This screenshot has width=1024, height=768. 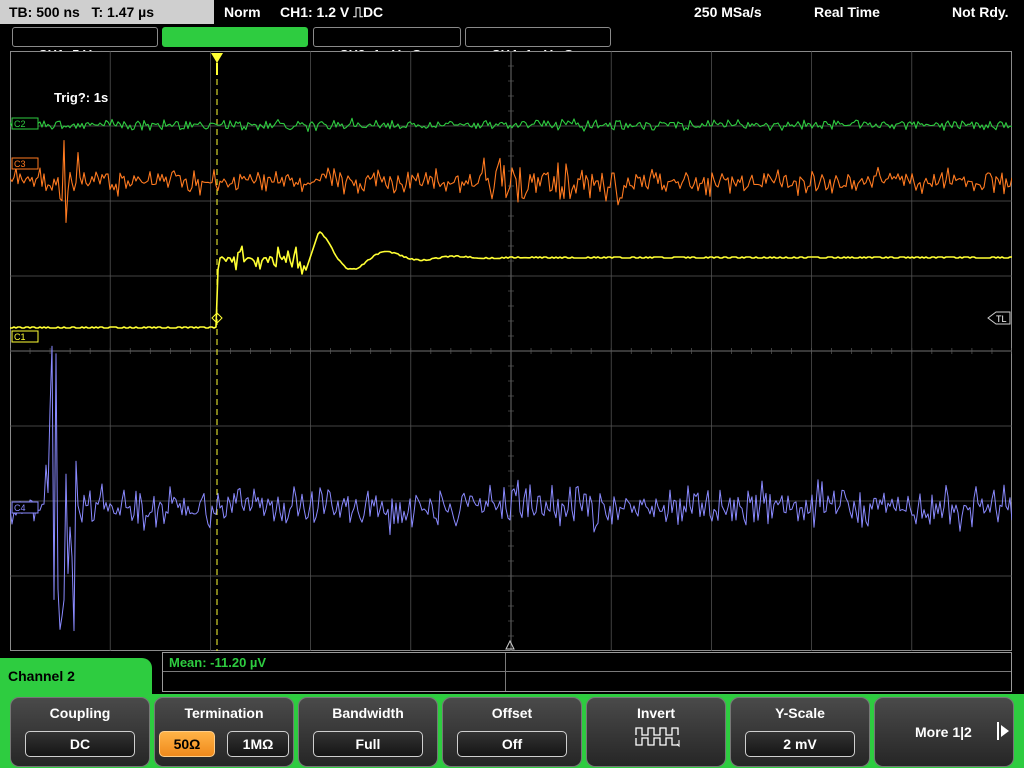 I want to click on measurement-mean: Mean: -11.20 µV, so click(x=218, y=662).